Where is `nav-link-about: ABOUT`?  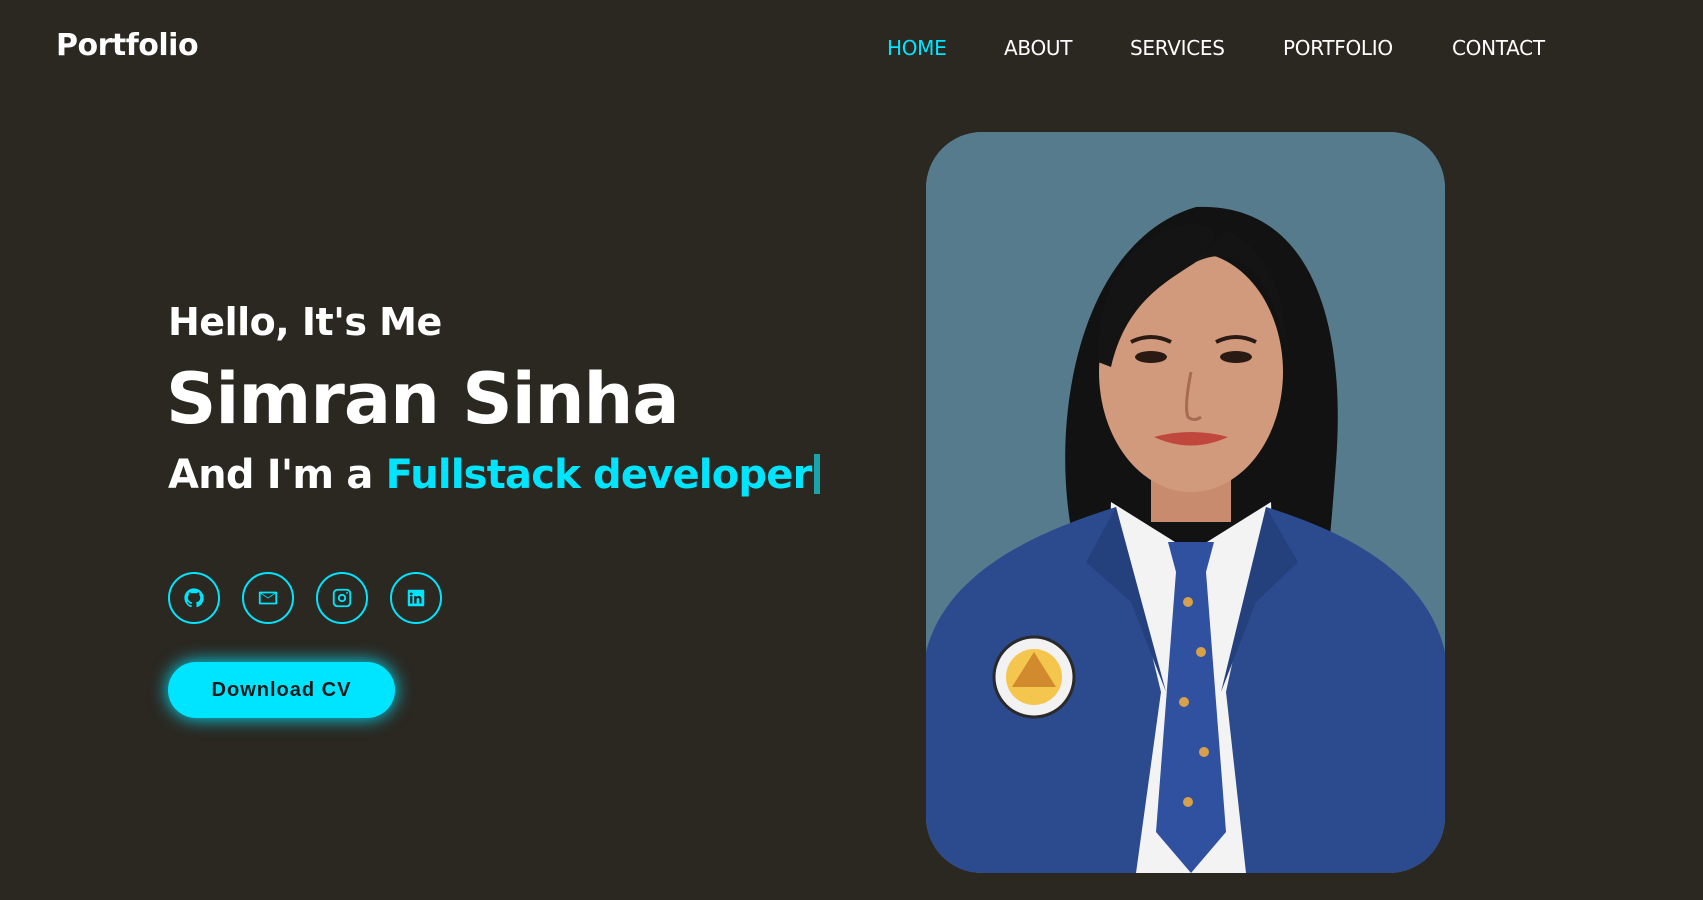
nav-link-about: ABOUT is located at coordinates (1038, 48).